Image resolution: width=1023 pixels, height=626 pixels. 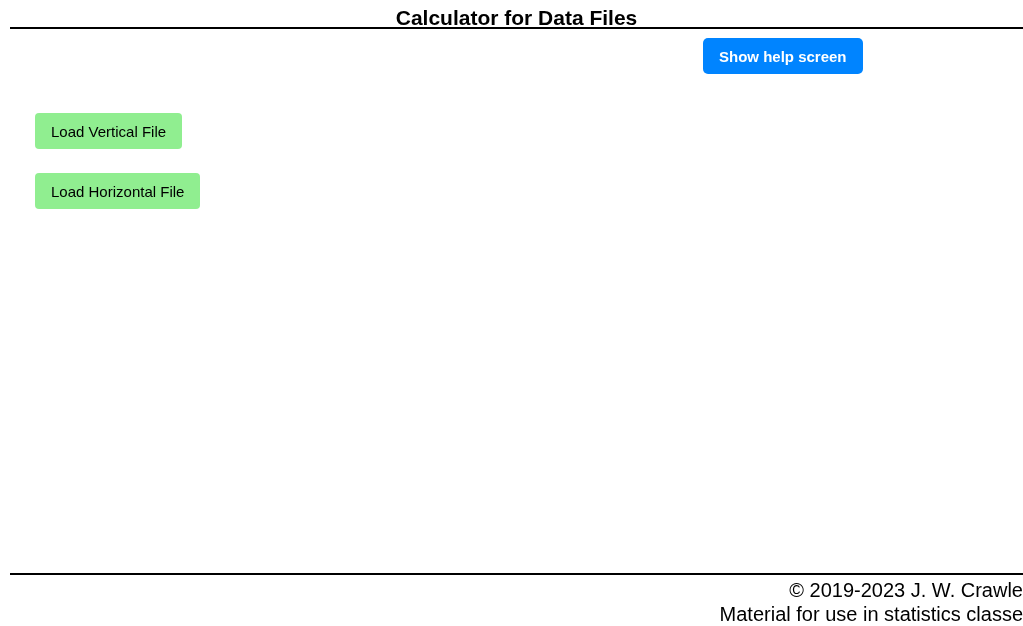 I want to click on page-title: Calculator for Data Files, so click(x=516, y=14).